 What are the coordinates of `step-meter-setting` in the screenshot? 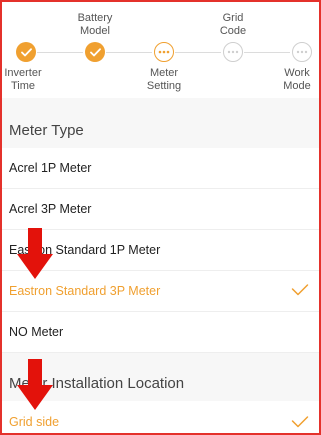 It's located at (164, 52).